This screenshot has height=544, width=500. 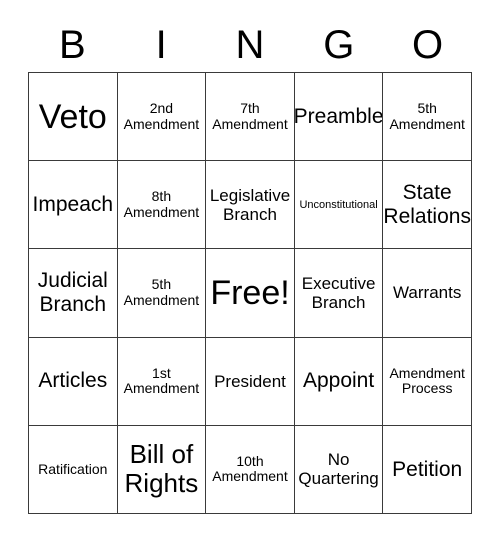 I want to click on bingo-cell-label: No Quartering, so click(x=338, y=469).